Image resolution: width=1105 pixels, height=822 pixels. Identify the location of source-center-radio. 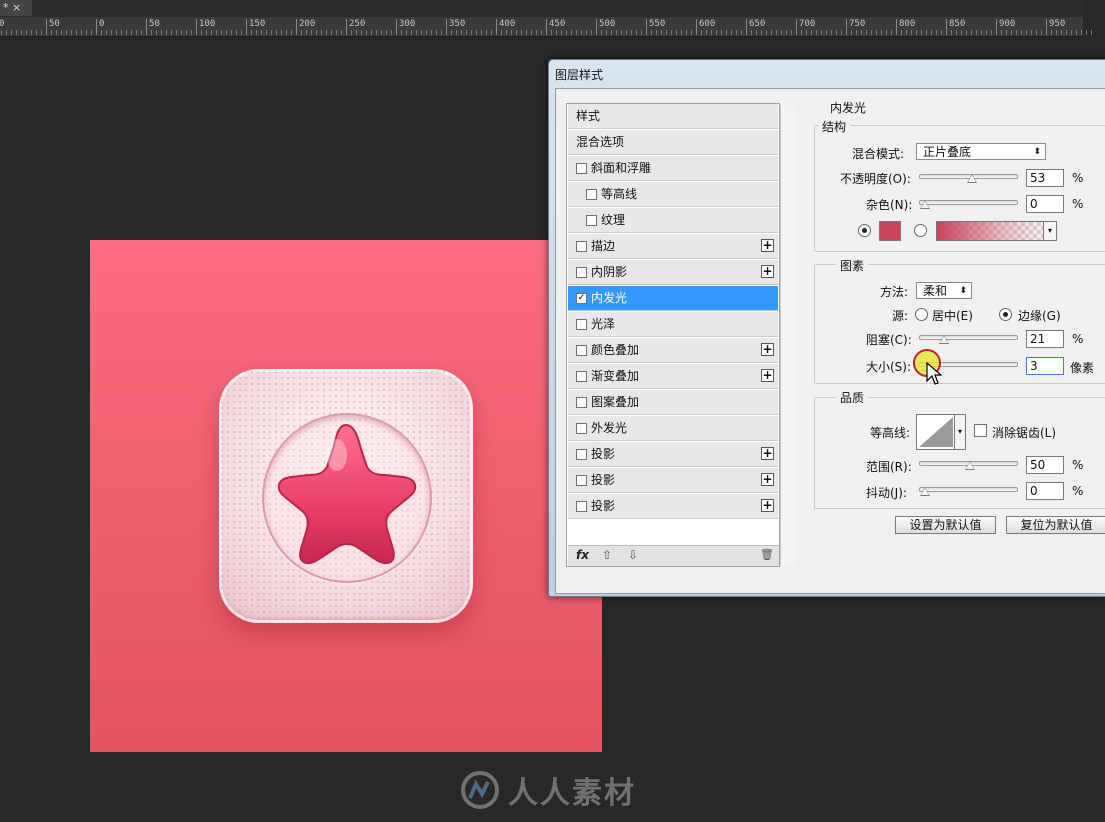
(921, 314).